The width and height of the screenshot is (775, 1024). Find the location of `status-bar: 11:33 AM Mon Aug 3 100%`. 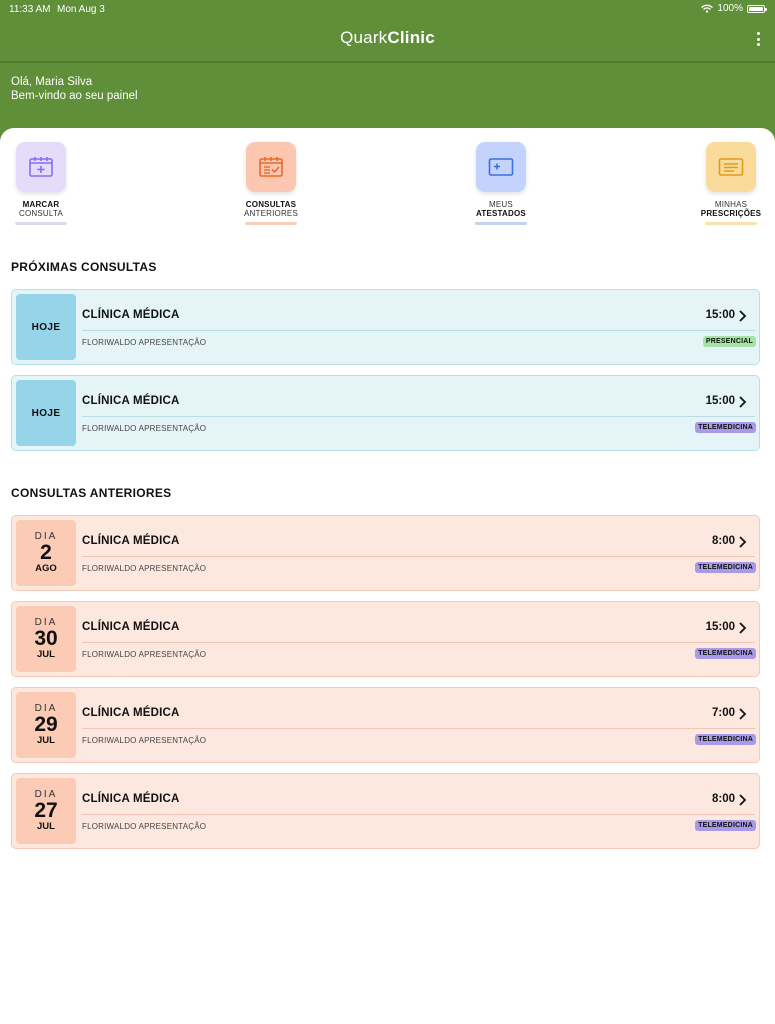

status-bar: 11:33 AM Mon Aug 3 100% is located at coordinates (387, 10).